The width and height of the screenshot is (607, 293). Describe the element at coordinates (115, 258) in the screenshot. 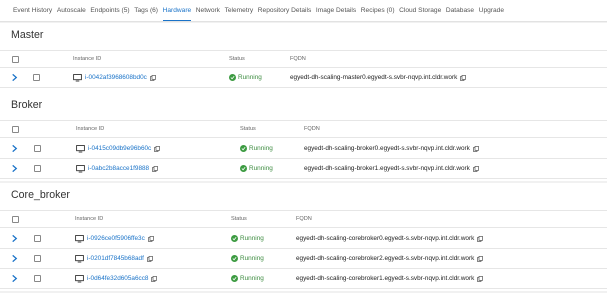

I see `instance-id-link: i-0201df7845b68adf` at that location.